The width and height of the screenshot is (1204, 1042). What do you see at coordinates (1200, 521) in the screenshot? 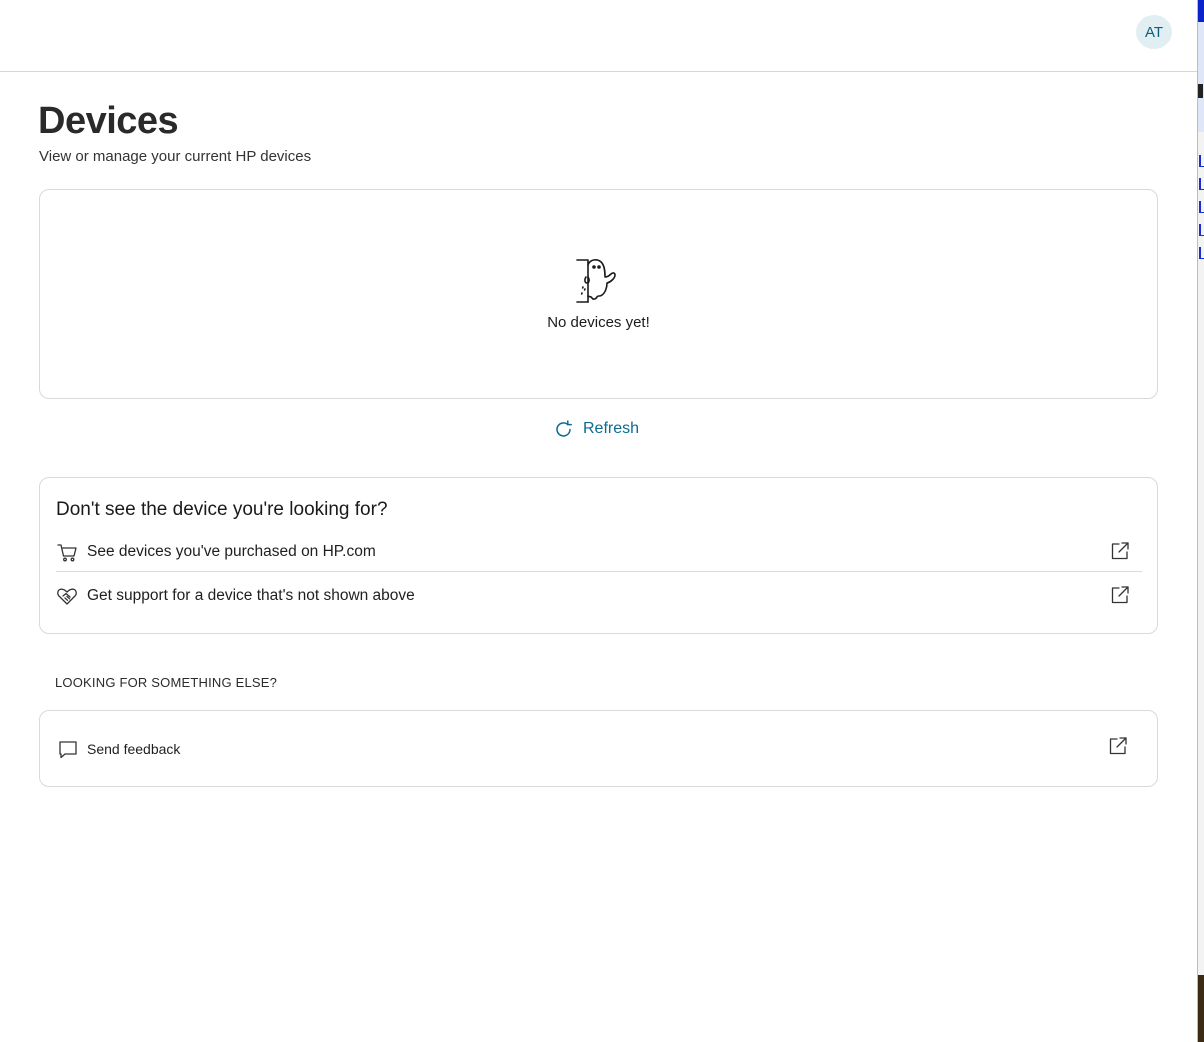
I see `background-window-edge` at bounding box center [1200, 521].